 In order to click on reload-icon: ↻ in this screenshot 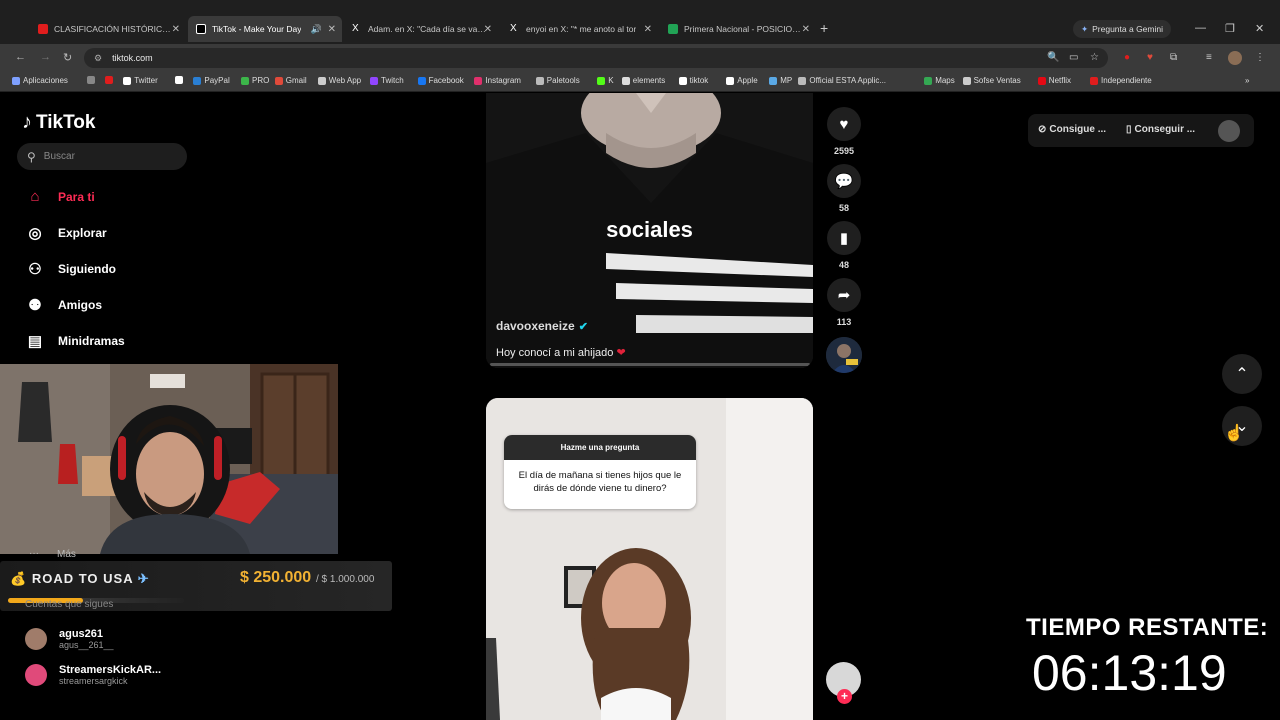, I will do `click(67, 57)`.